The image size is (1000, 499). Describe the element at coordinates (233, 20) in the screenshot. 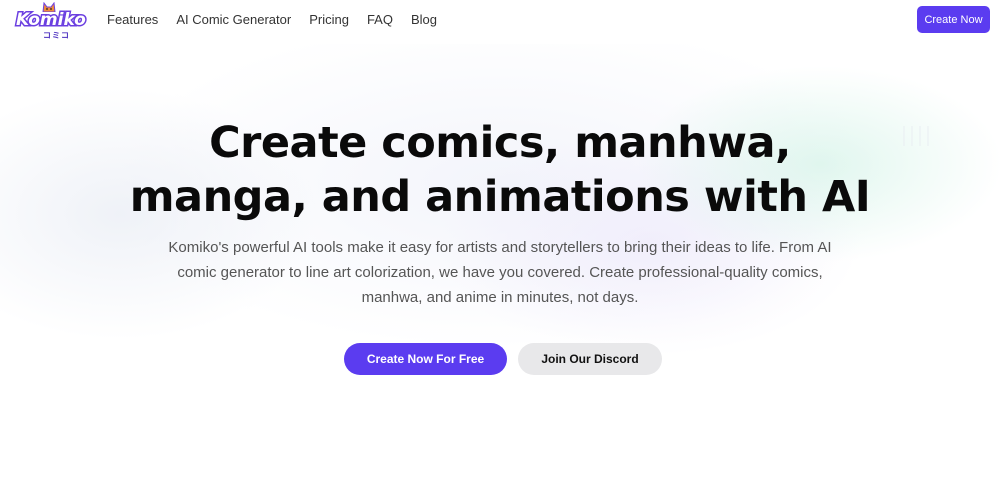

I see `nav-link-ai-comic-generator: AI Comic Generator` at that location.